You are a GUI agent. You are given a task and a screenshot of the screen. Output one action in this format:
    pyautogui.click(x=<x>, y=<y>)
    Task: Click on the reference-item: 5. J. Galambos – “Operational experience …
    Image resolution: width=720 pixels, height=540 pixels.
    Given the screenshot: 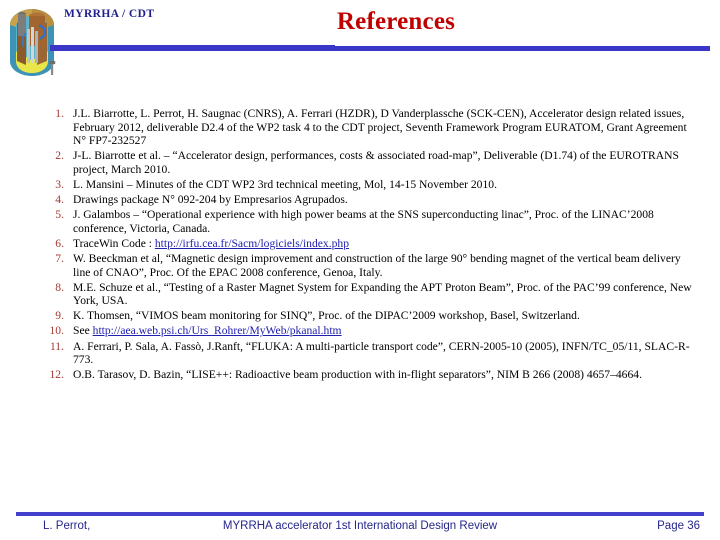 What is the action you would take?
    pyautogui.click(x=362, y=221)
    